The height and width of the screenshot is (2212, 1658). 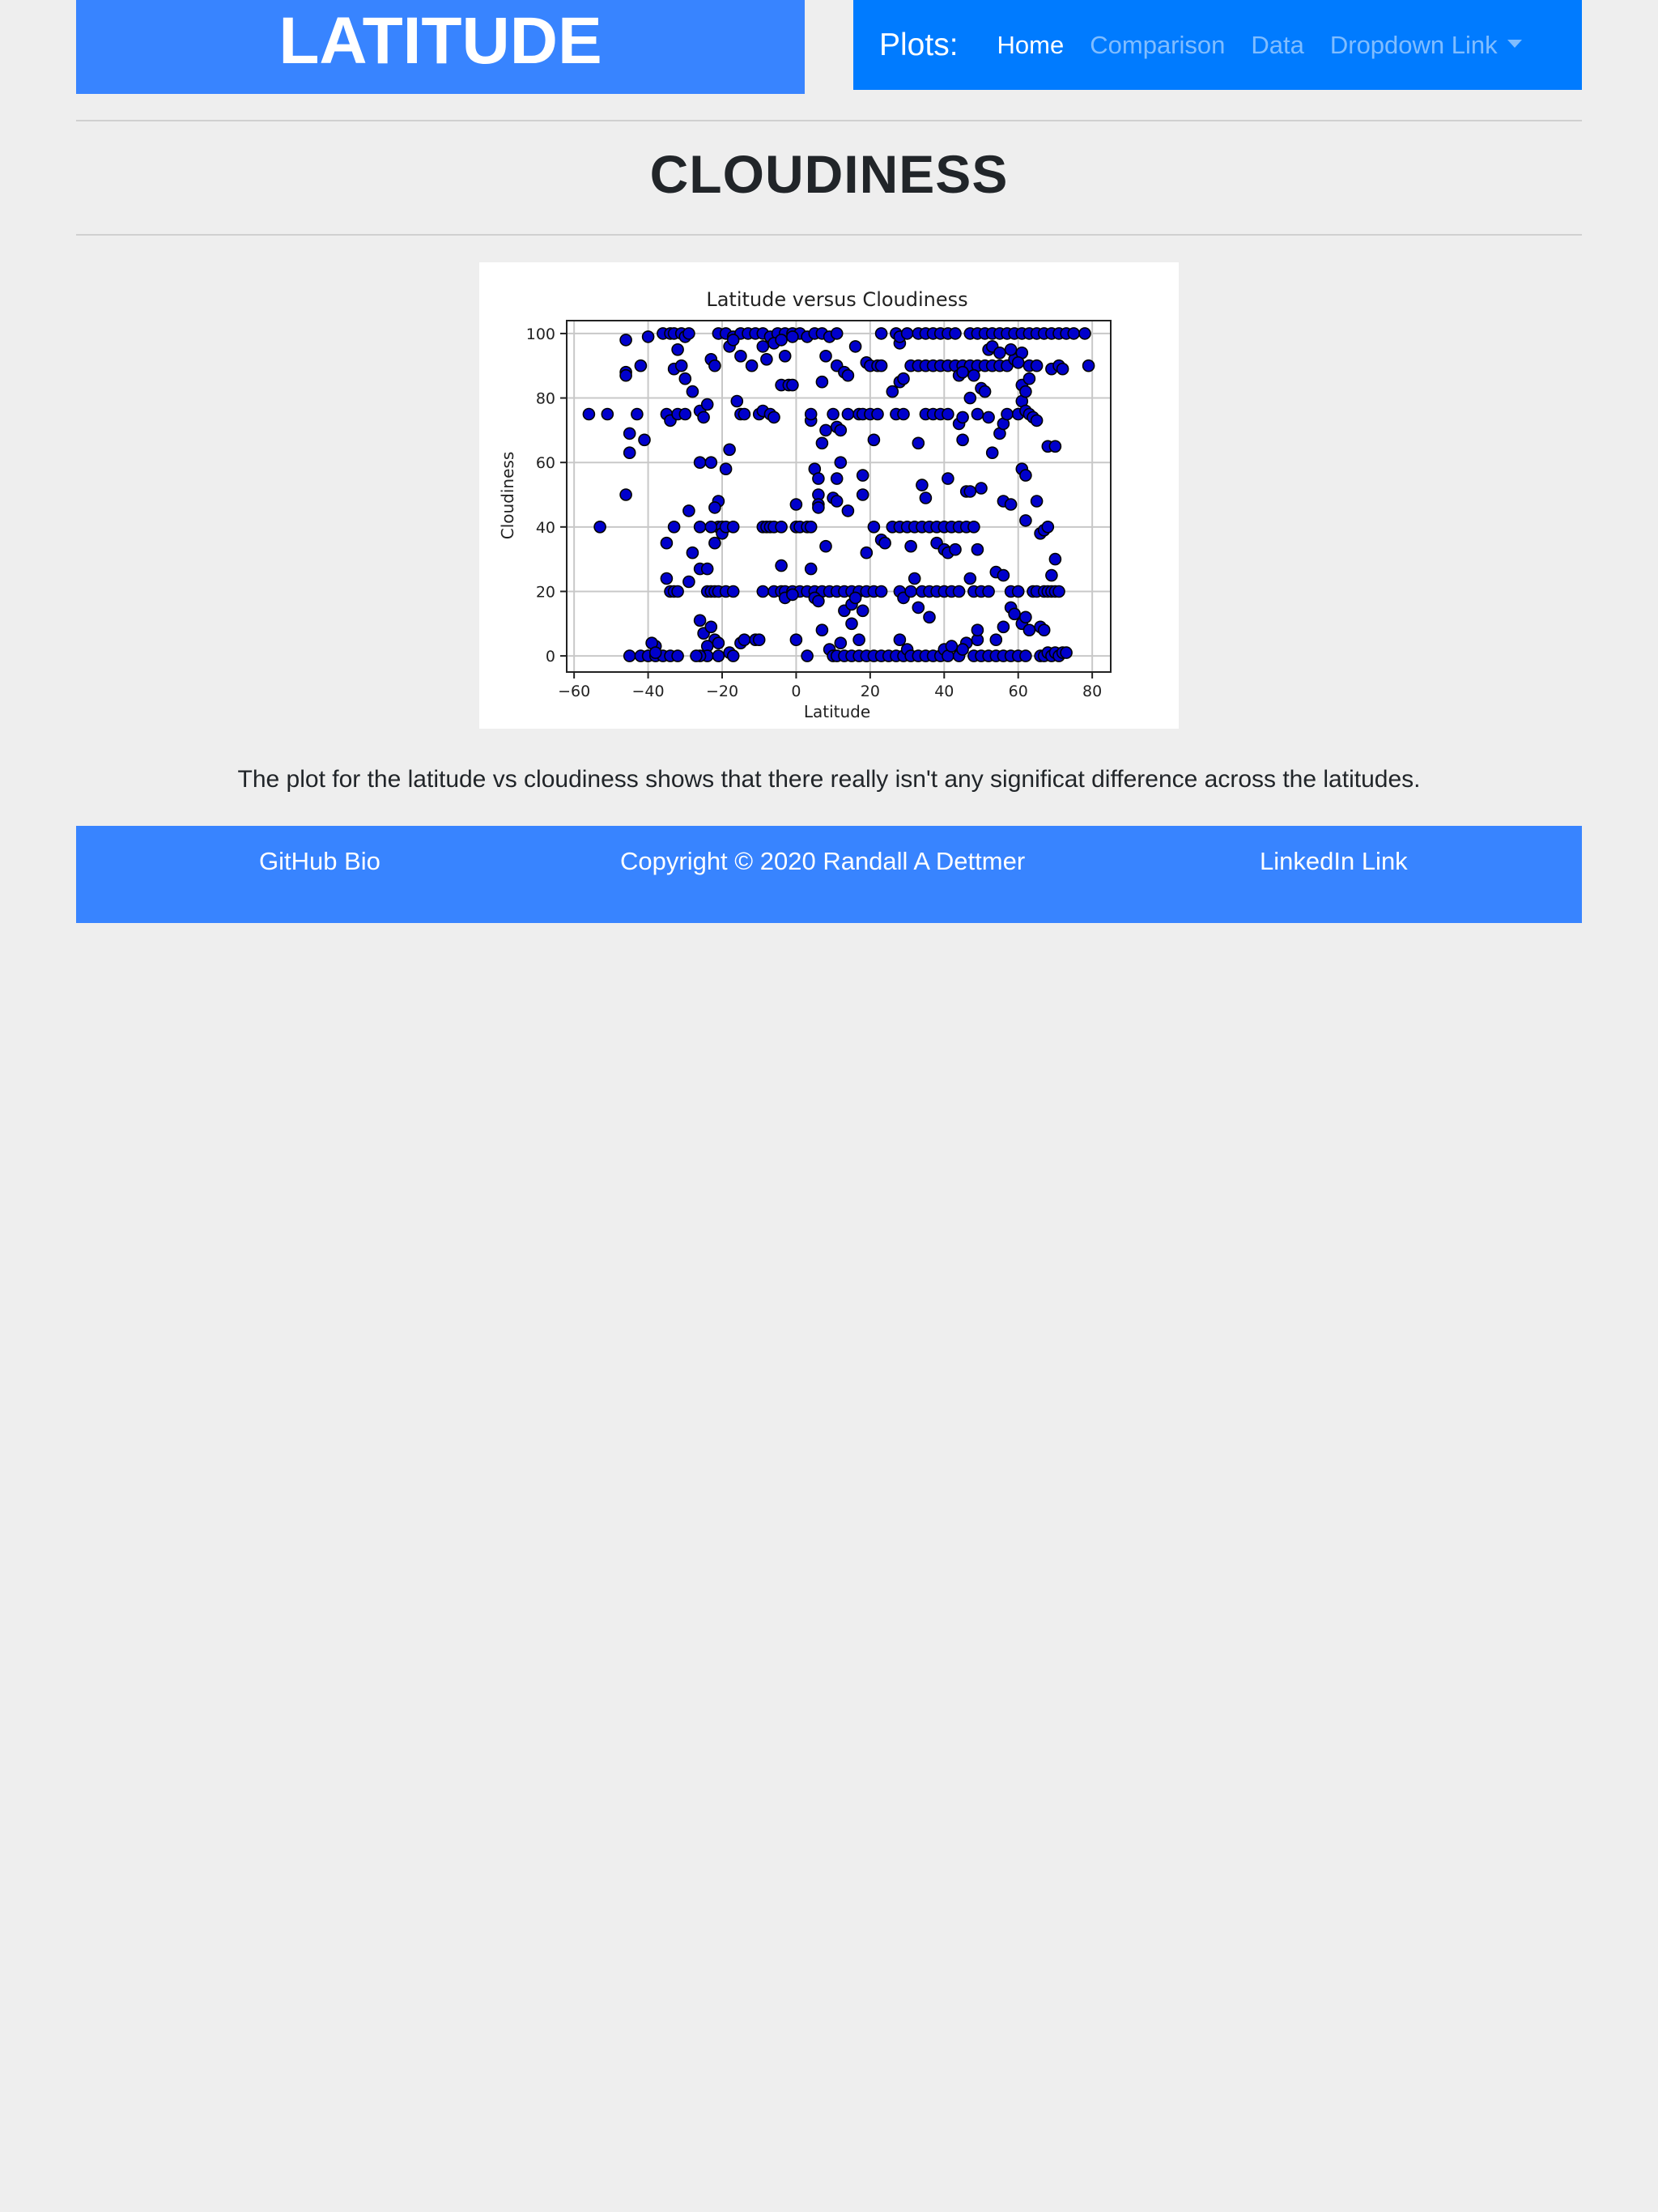 I want to click on nav-dropdown-label: Dropdown Link, so click(x=1413, y=44).